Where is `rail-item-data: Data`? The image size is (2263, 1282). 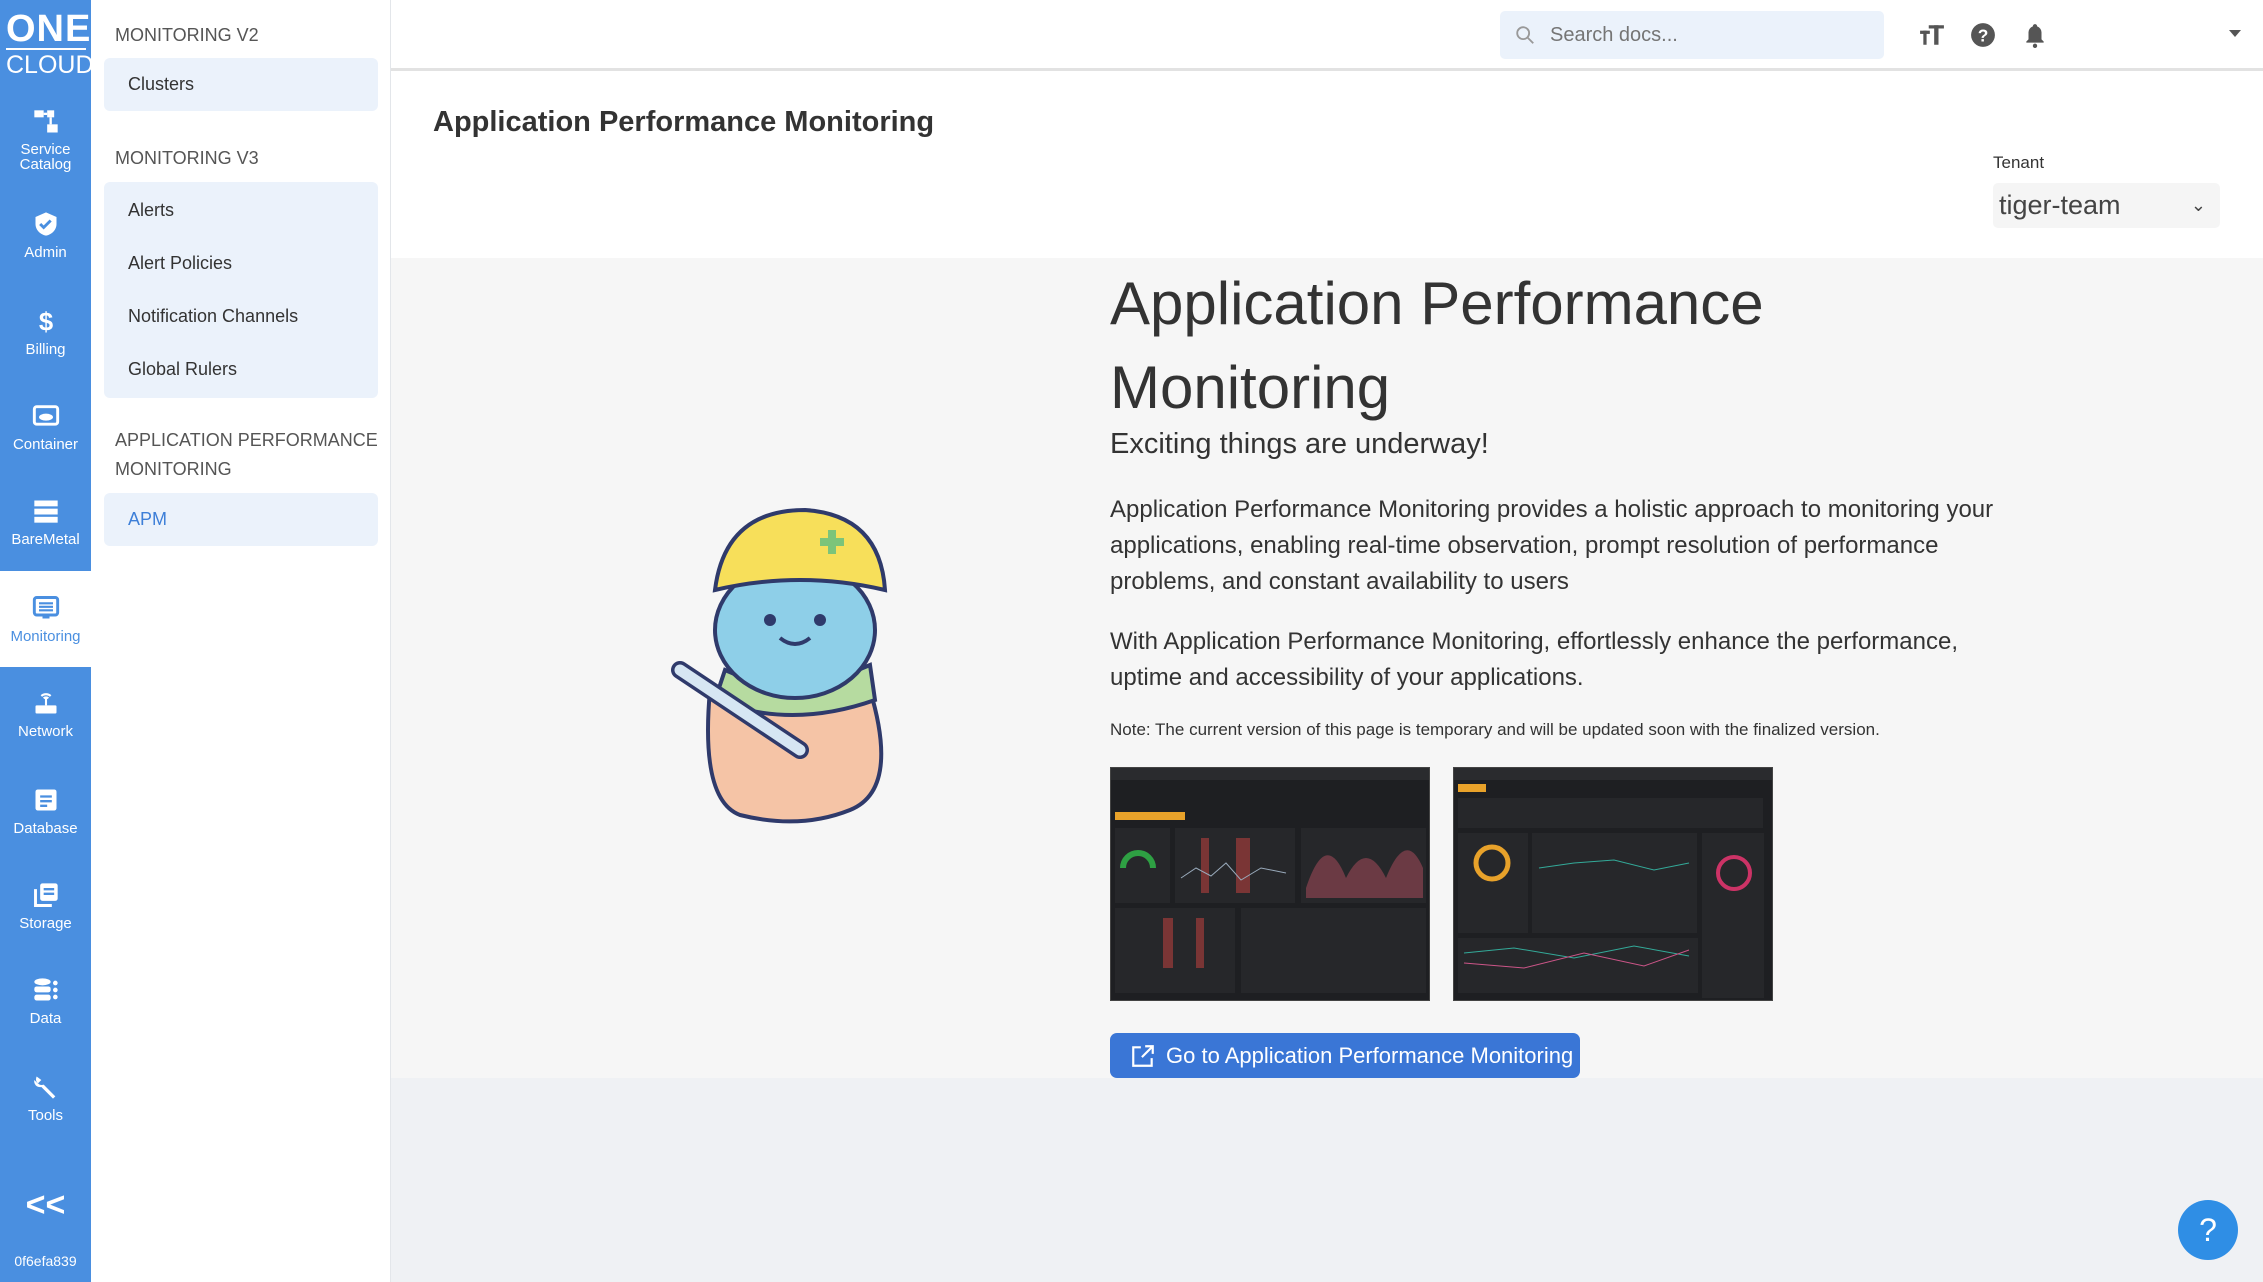
rail-item-data: Data is located at coordinates (45, 1001).